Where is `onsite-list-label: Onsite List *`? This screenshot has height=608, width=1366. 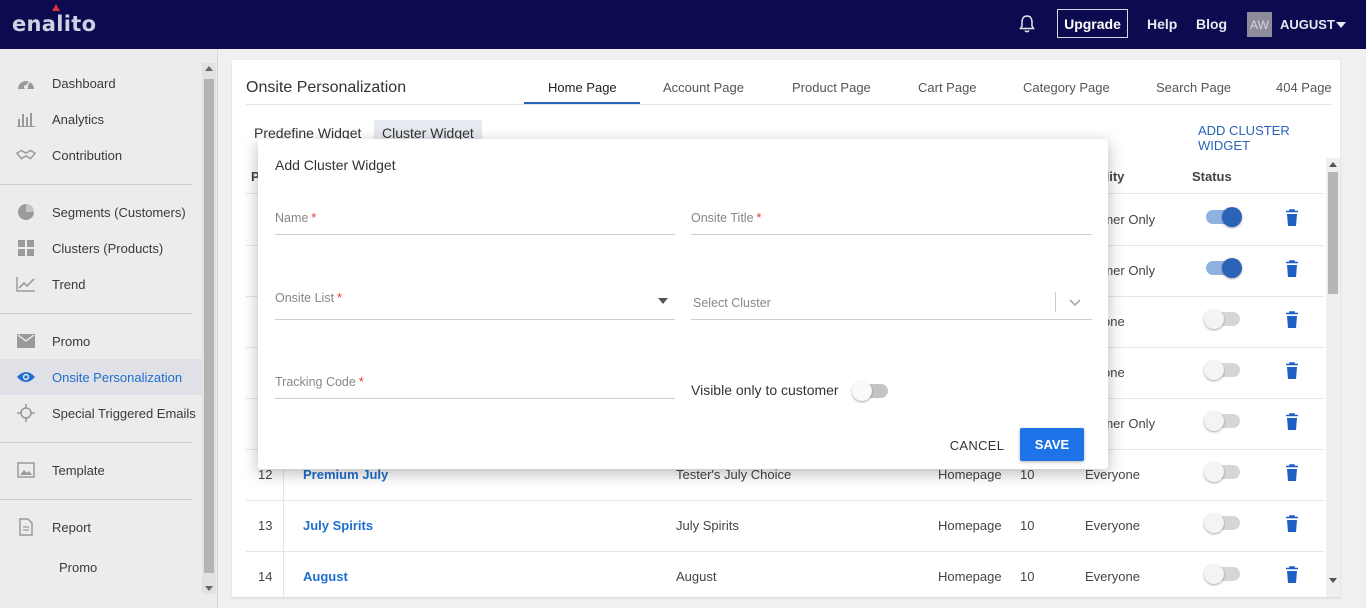
onsite-list-label: Onsite List * is located at coordinates (308, 298).